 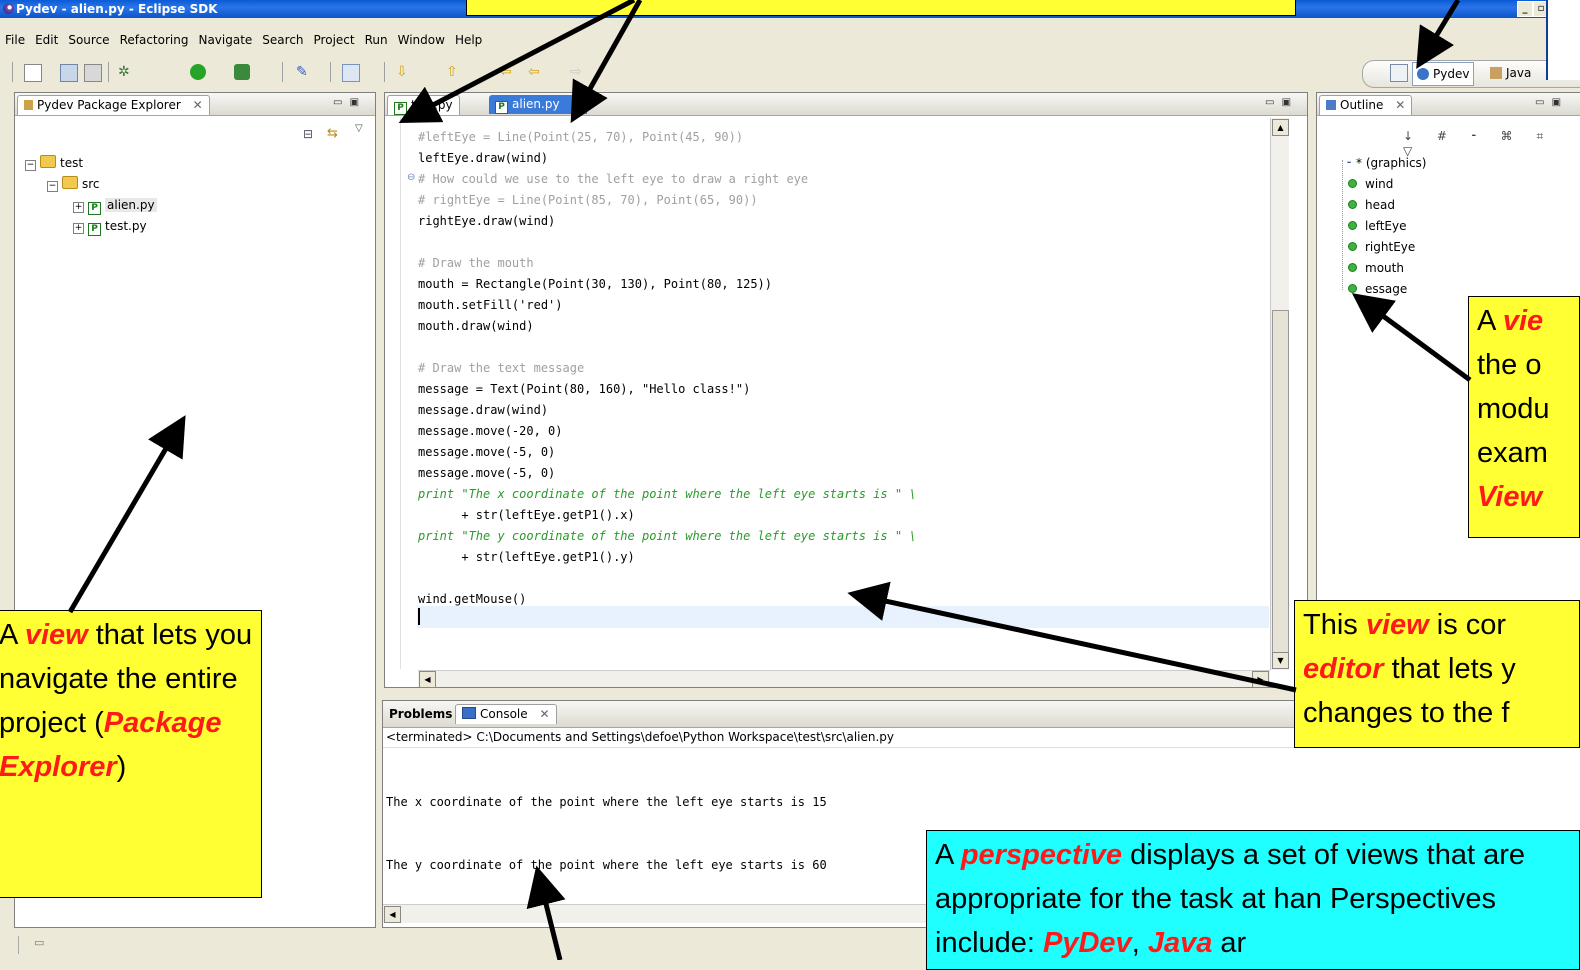 What do you see at coordinates (126, 514) in the screenshot?
I see `arrow-to-explorer` at bounding box center [126, 514].